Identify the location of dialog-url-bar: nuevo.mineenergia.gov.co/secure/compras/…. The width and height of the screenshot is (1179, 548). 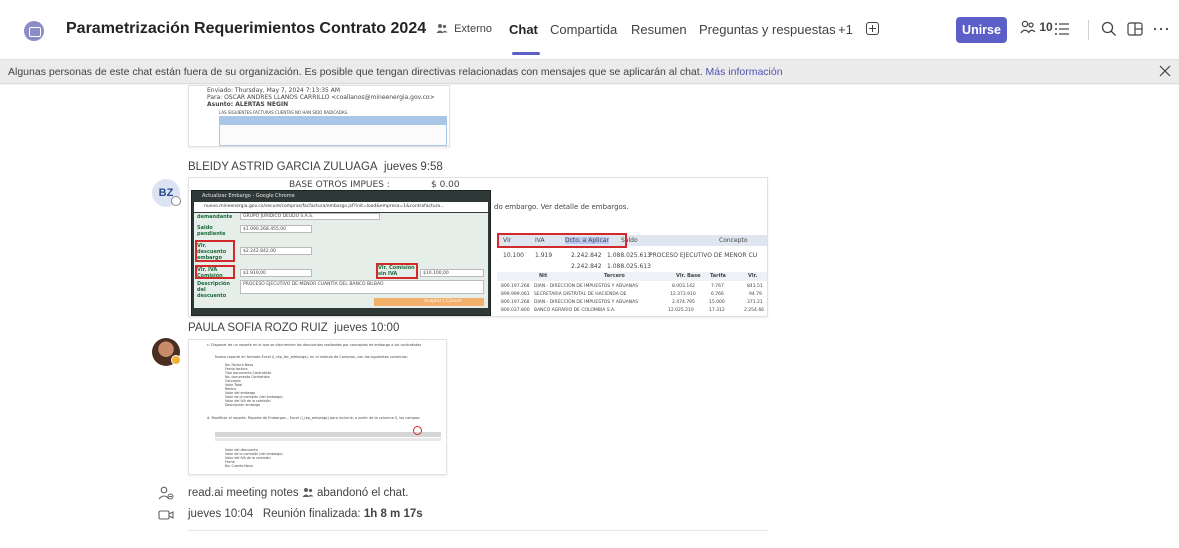
(341, 207).